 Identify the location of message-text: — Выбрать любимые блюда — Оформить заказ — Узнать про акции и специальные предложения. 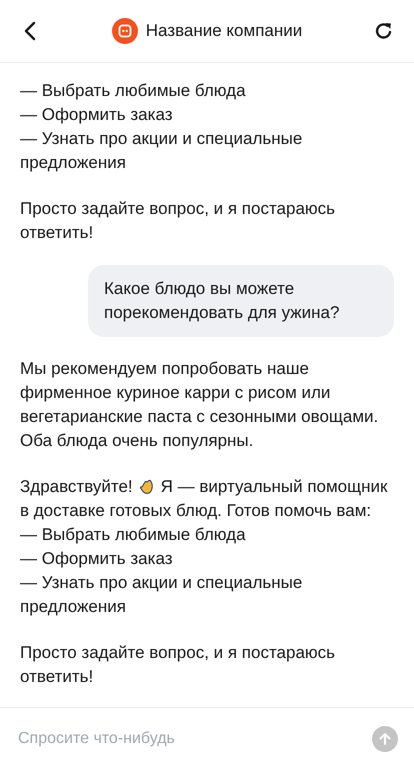
(162, 127).